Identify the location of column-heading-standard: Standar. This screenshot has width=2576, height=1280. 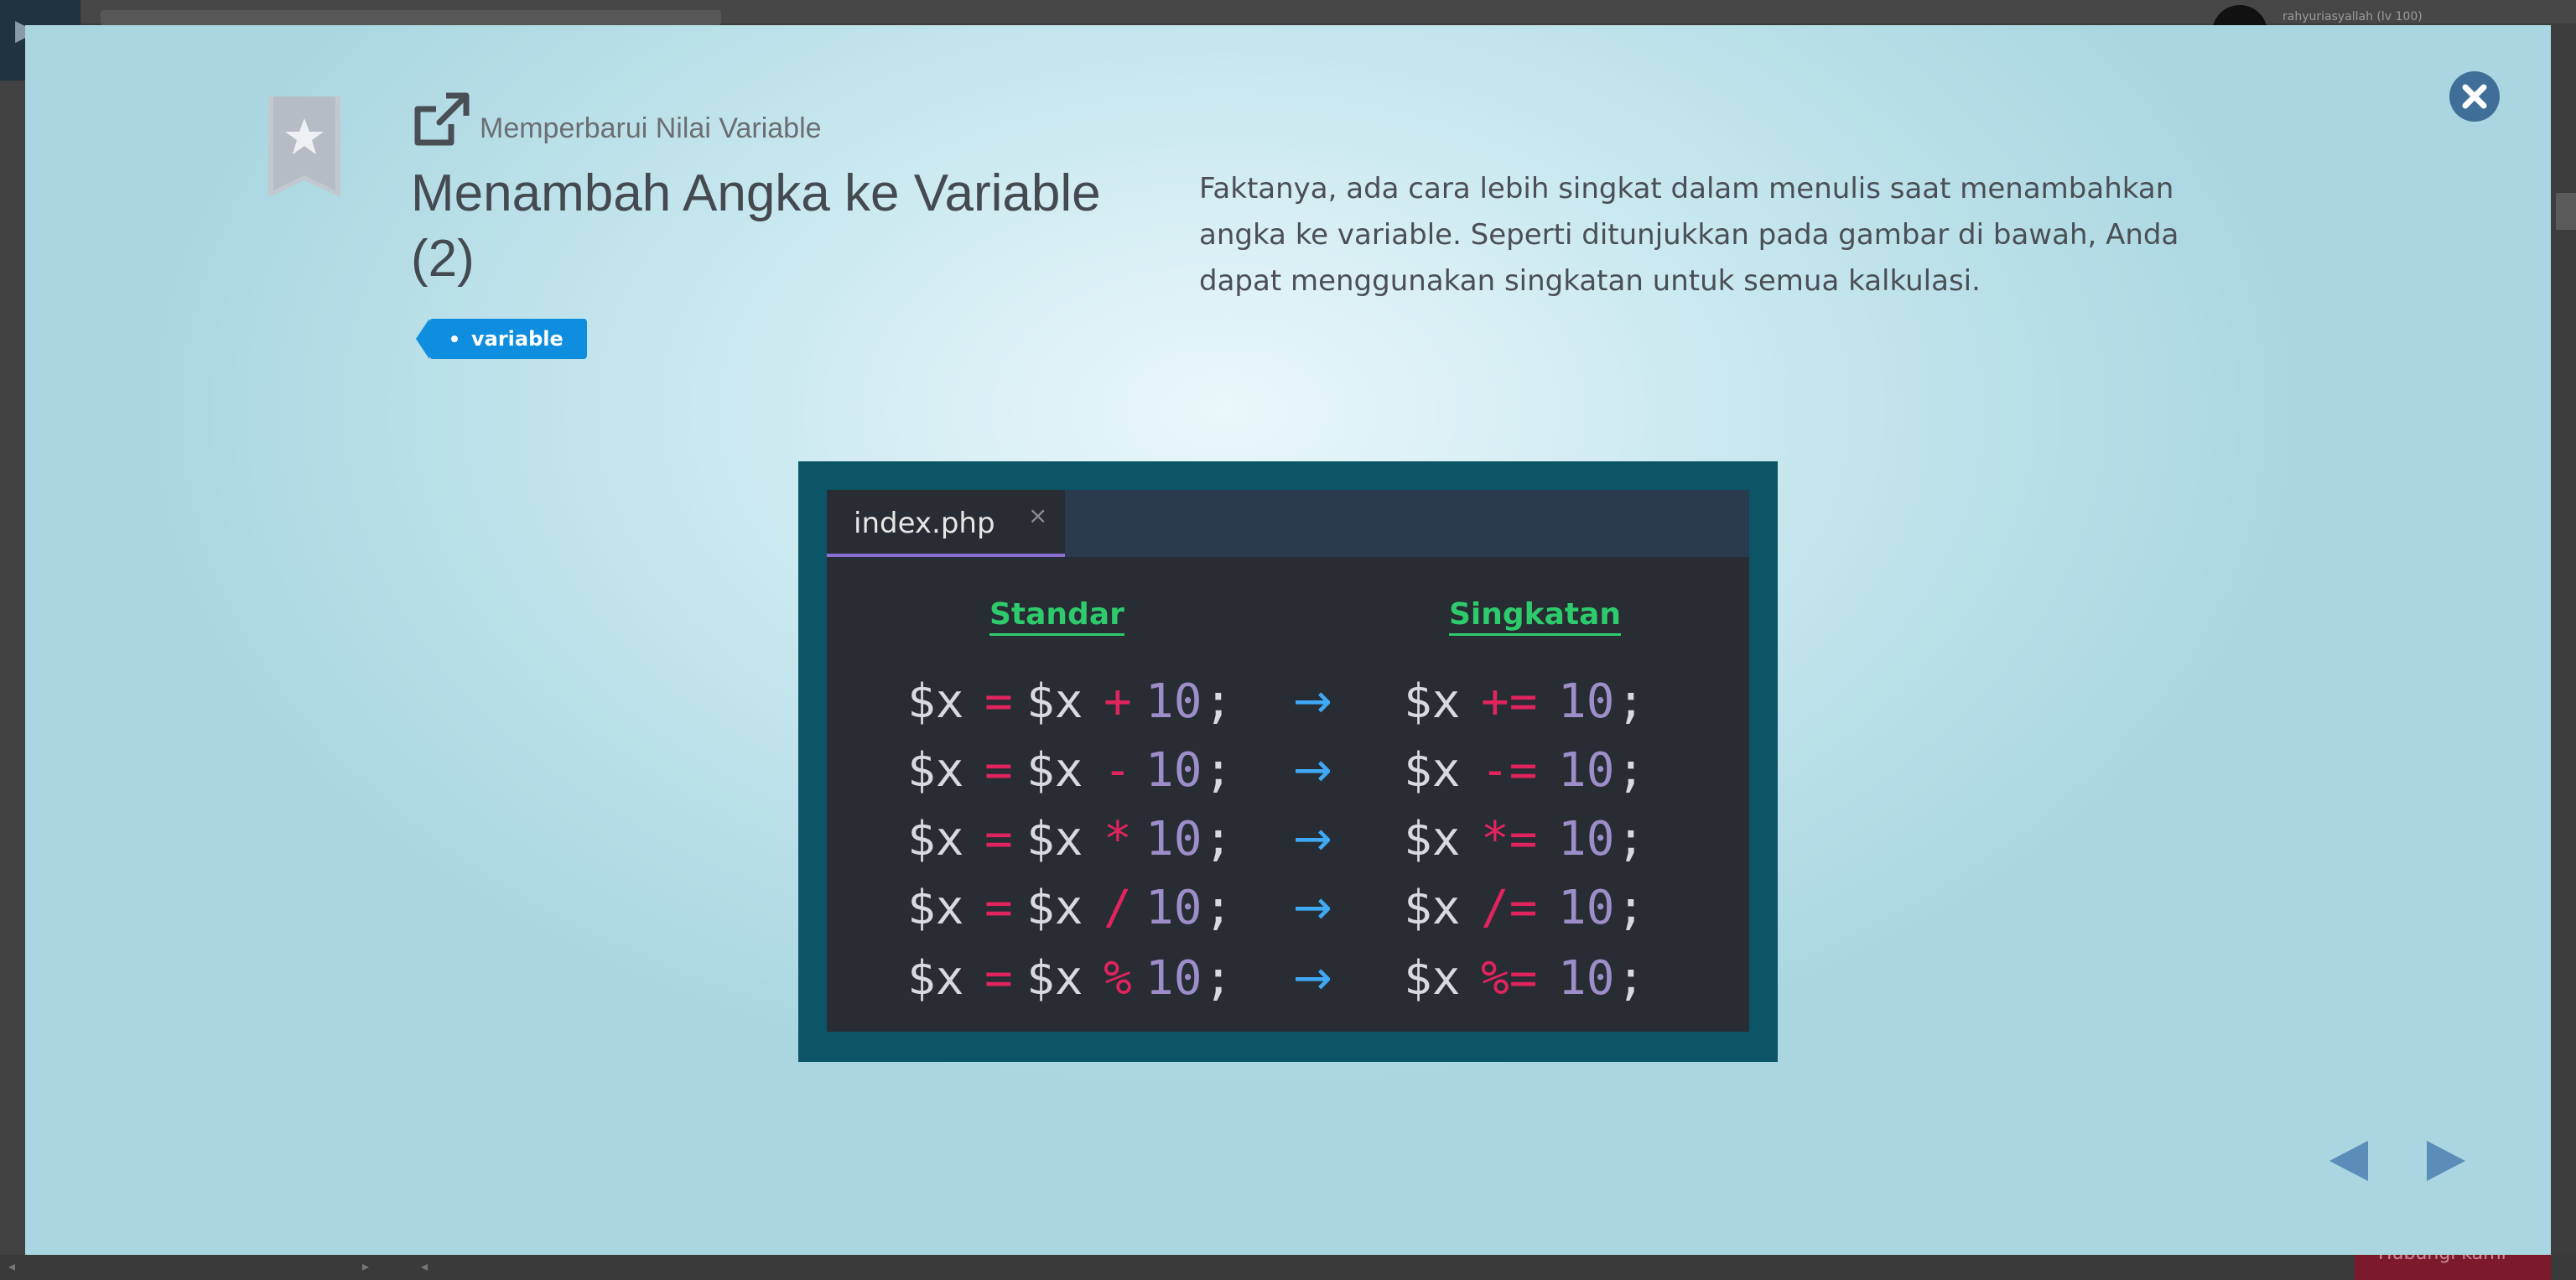
(1056, 616).